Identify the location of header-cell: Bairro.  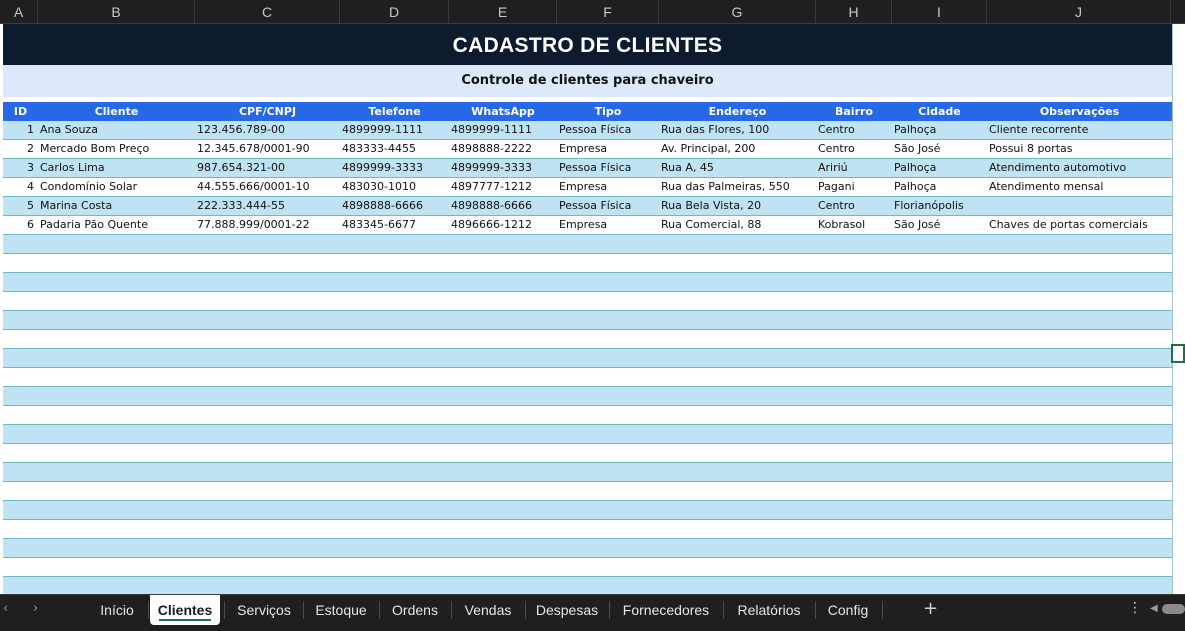
(854, 111).